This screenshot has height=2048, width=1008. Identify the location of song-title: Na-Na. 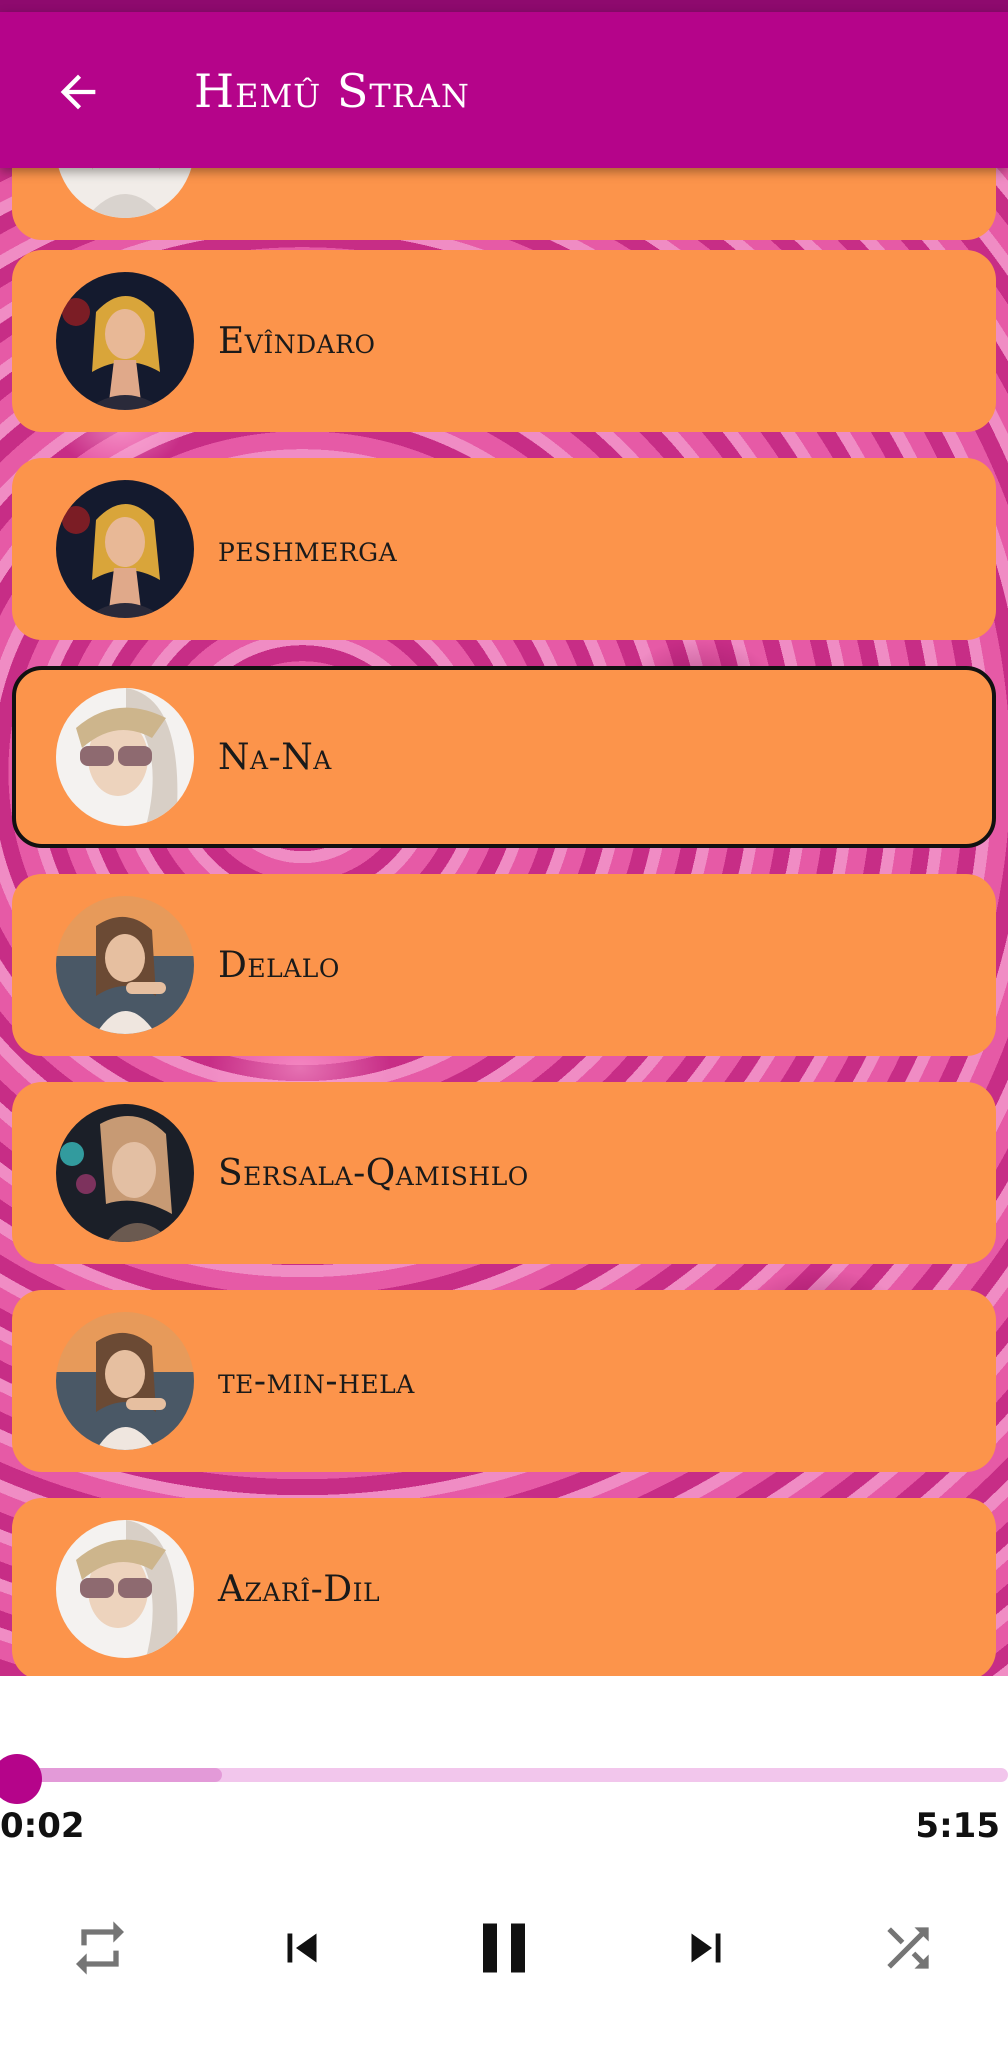
(275, 757).